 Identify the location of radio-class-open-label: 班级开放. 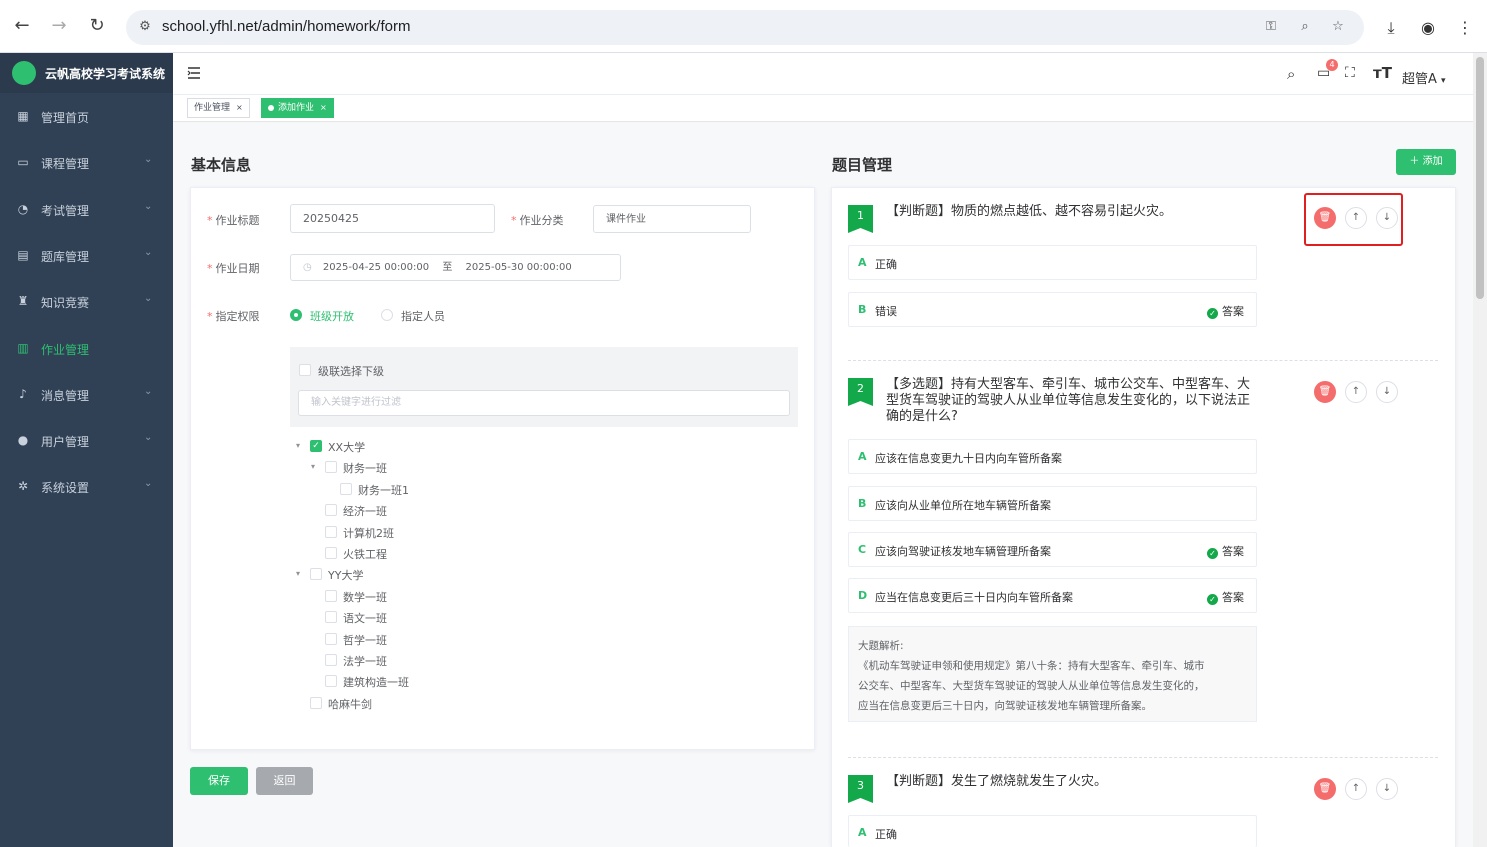
(332, 316).